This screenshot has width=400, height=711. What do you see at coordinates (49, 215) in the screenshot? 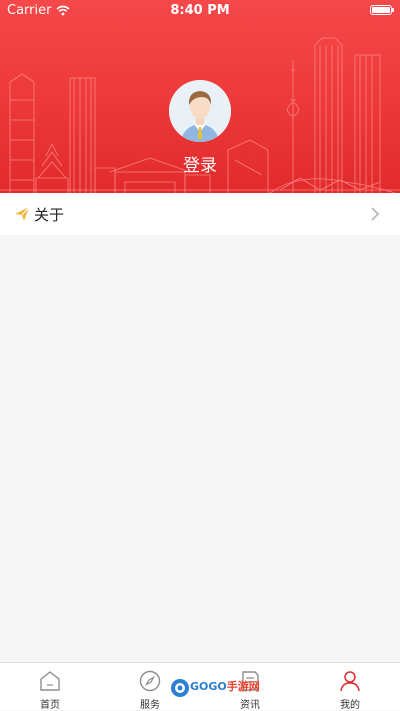
I see `menu-item-label: 关于` at bounding box center [49, 215].